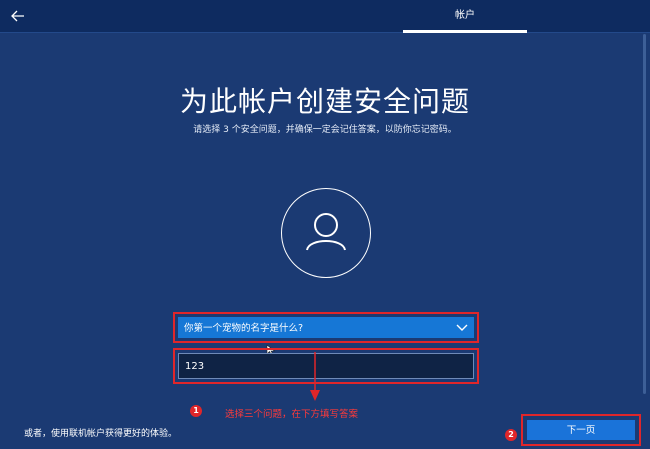  What do you see at coordinates (325, 16) in the screenshot?
I see `title-bar: 帐户` at bounding box center [325, 16].